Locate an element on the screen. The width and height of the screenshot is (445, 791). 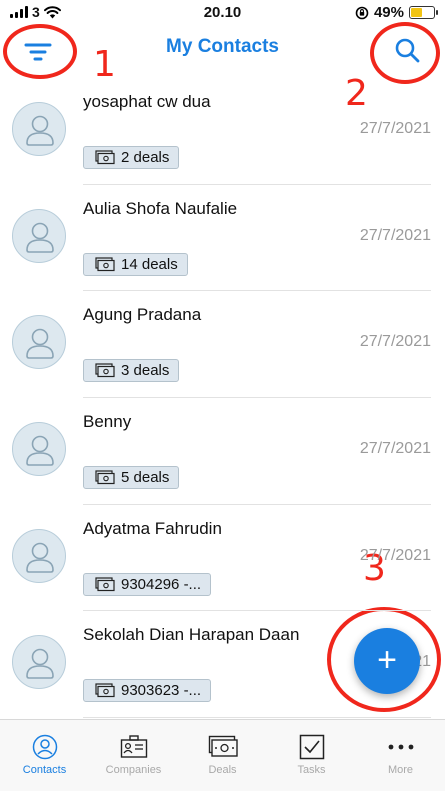
deals-badge: 14 deals is located at coordinates (135, 264).